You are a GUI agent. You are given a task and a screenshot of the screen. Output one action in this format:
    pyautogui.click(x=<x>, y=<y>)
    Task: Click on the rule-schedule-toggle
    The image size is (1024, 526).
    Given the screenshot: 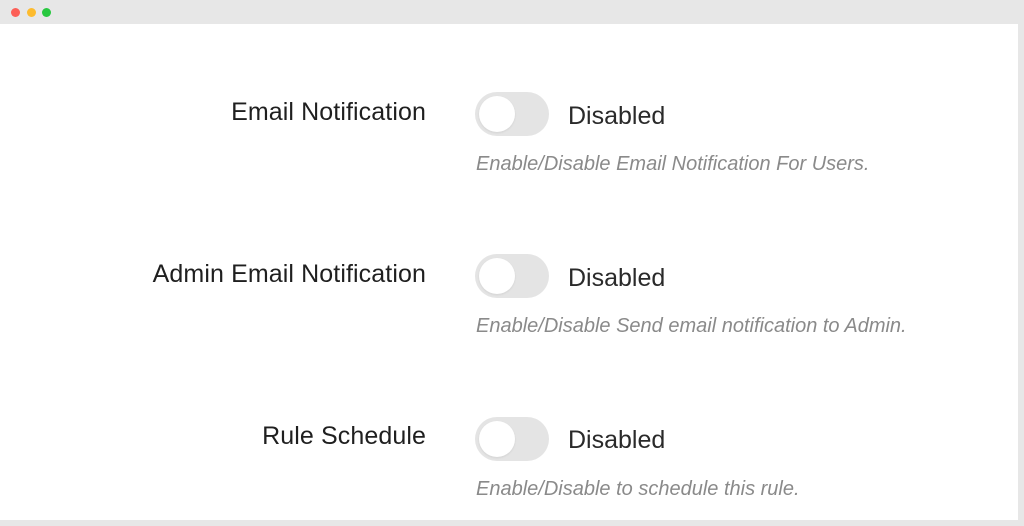 What is the action you would take?
    pyautogui.click(x=512, y=439)
    